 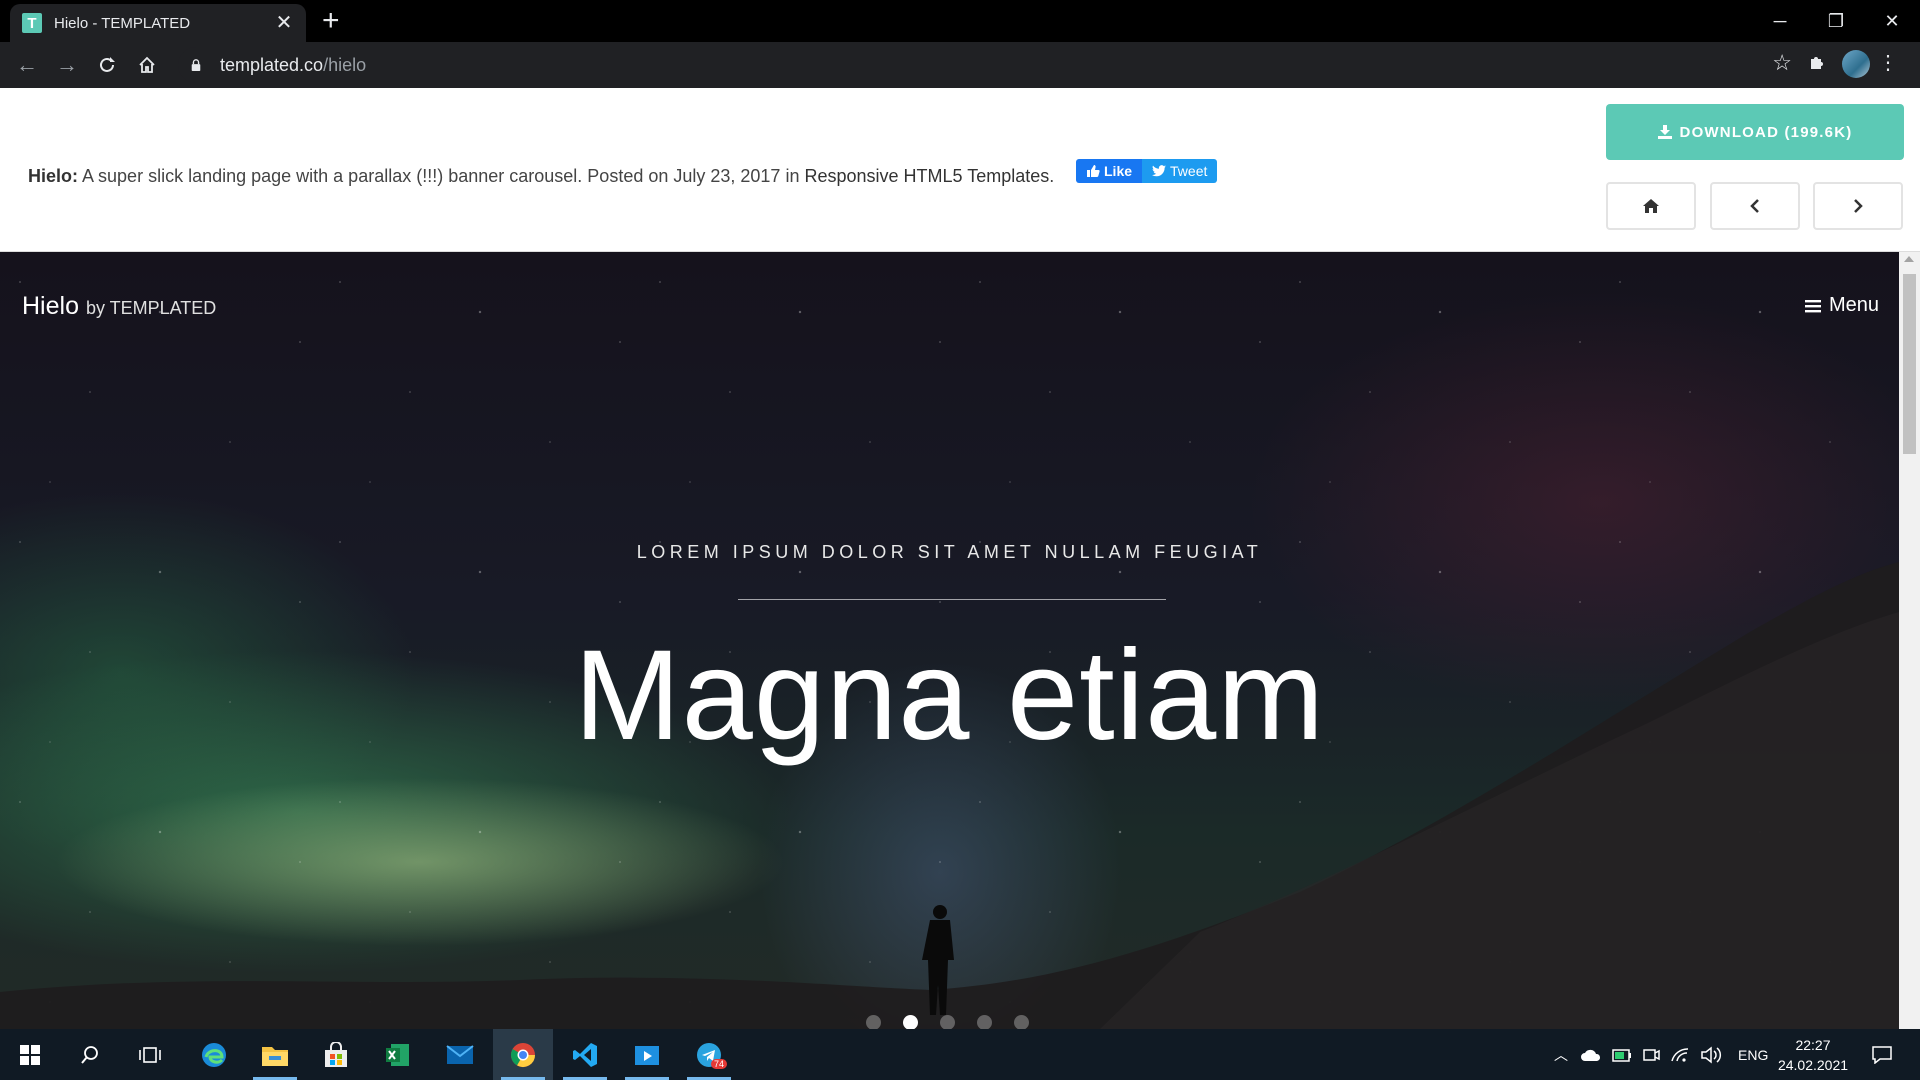 I want to click on start-button, so click(x=30, y=1054).